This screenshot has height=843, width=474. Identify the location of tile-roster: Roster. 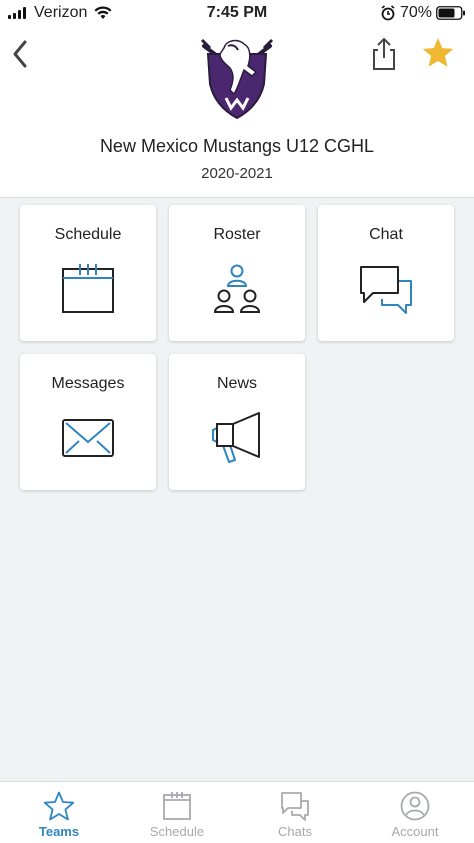
(237, 273).